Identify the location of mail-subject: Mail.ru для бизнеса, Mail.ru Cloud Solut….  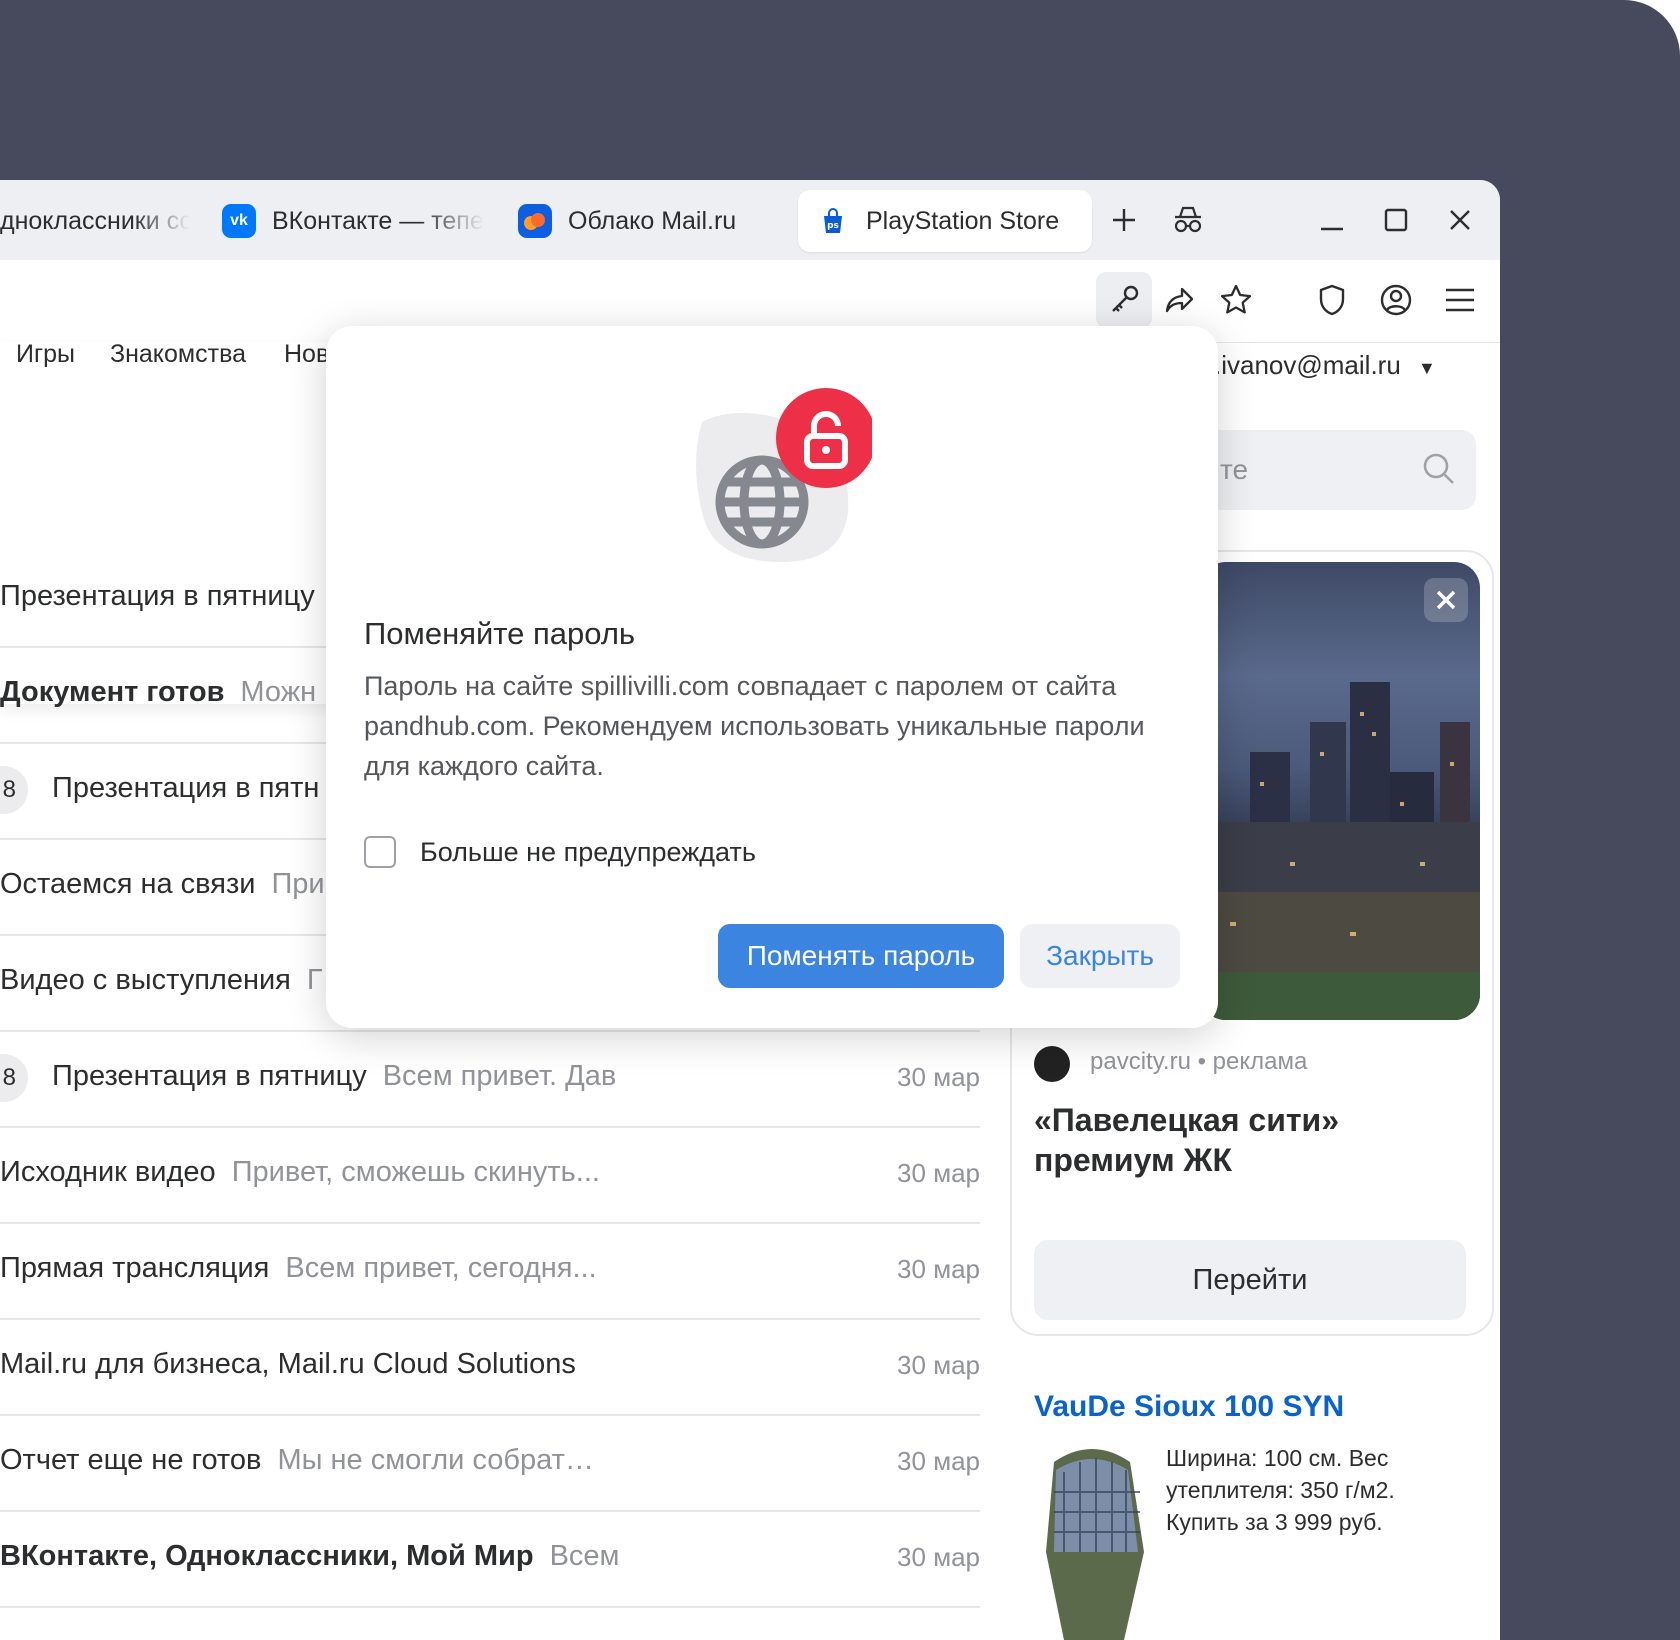
(288, 1364).